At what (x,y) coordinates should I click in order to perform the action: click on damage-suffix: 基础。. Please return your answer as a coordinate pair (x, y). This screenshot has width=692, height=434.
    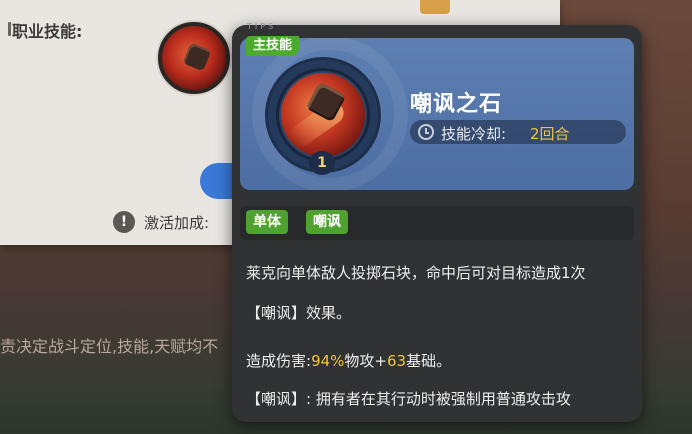
    Looking at the image, I should click on (429, 361).